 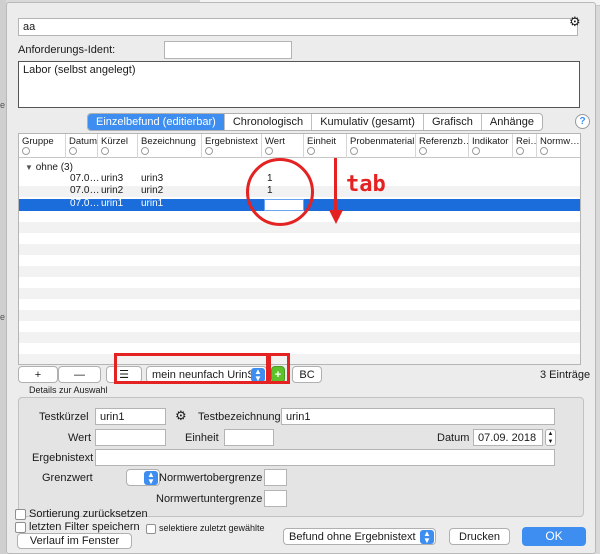 What do you see at coordinates (565, 375) in the screenshot?
I see `entry-count: 3 Einträge` at bounding box center [565, 375].